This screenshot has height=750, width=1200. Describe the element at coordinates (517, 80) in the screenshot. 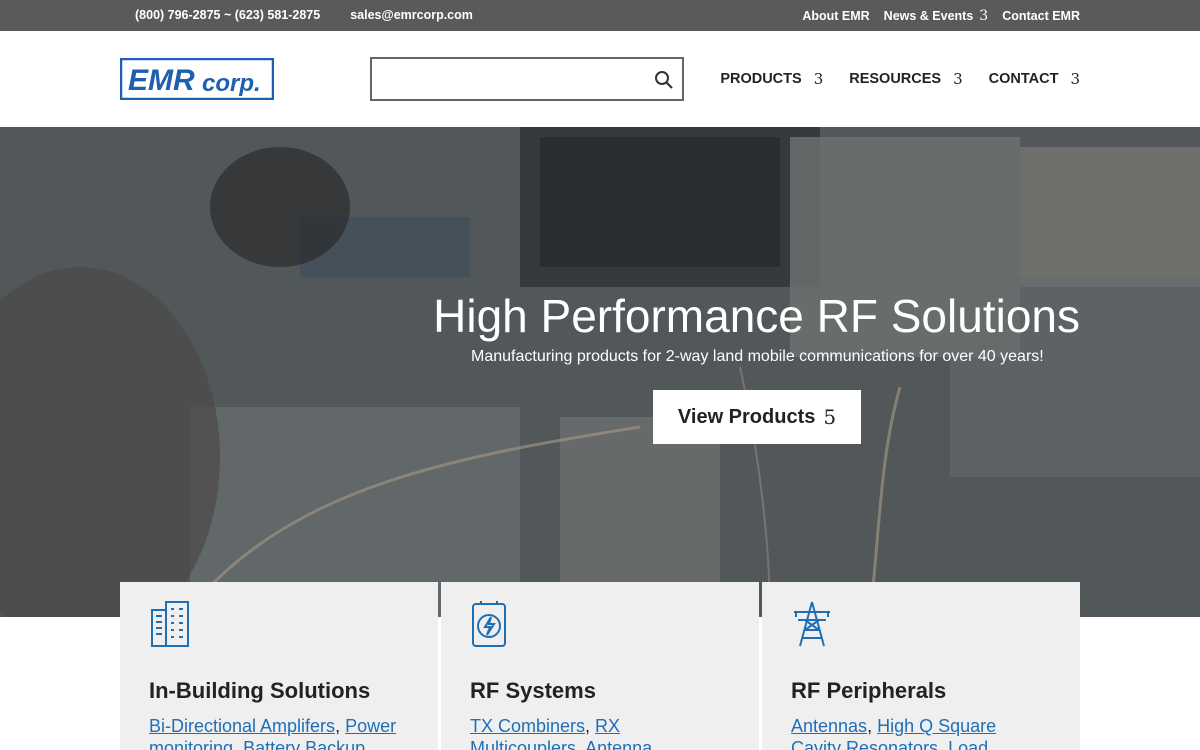

I see `search-input` at that location.